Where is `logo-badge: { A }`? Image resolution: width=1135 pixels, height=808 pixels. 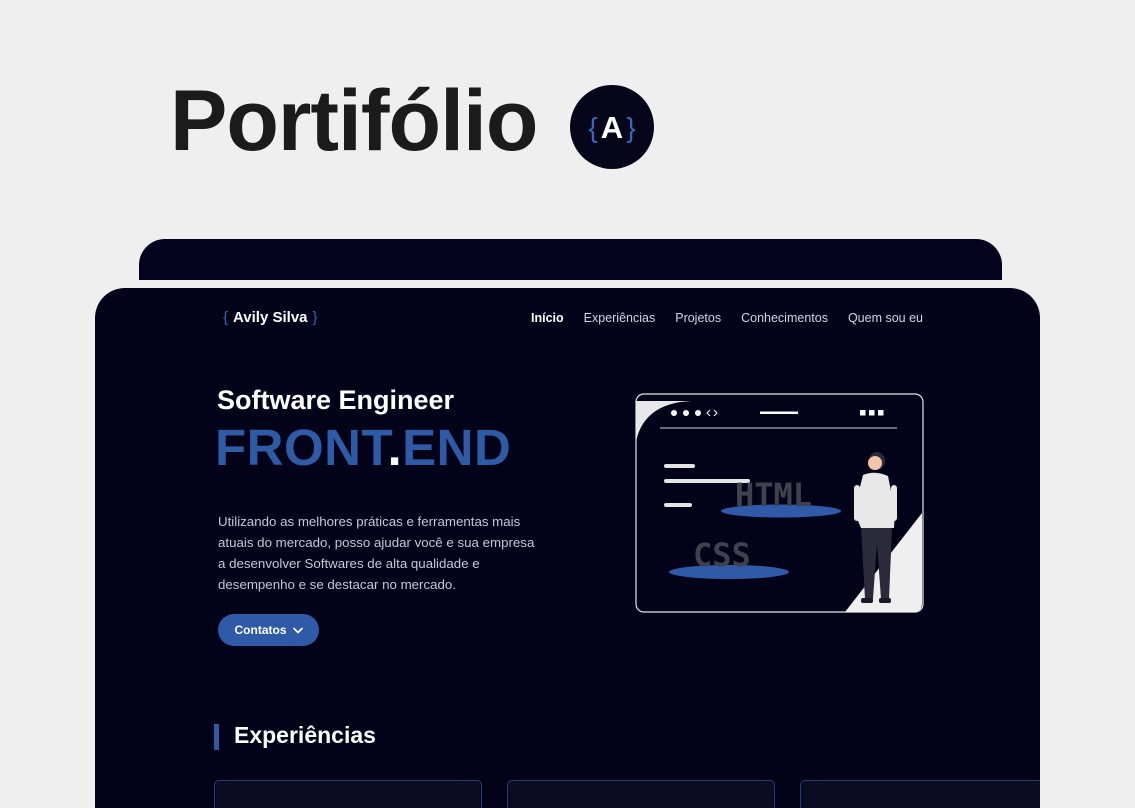
logo-badge: { A } is located at coordinates (612, 127).